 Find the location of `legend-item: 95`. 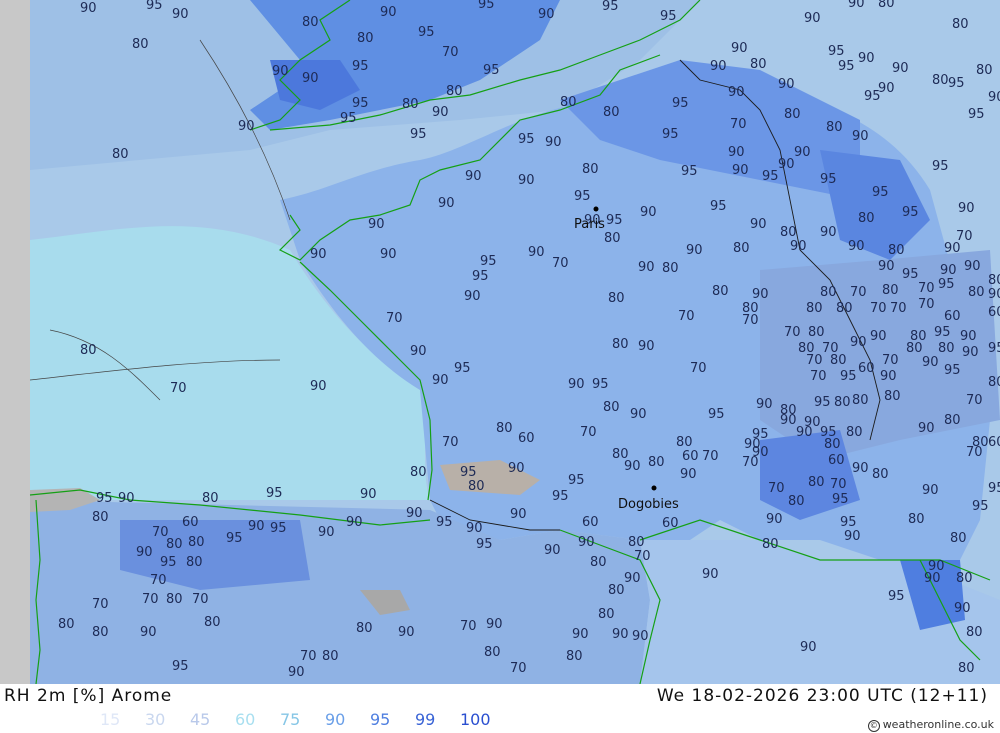

legend-item: 95 is located at coordinates (380, 719).